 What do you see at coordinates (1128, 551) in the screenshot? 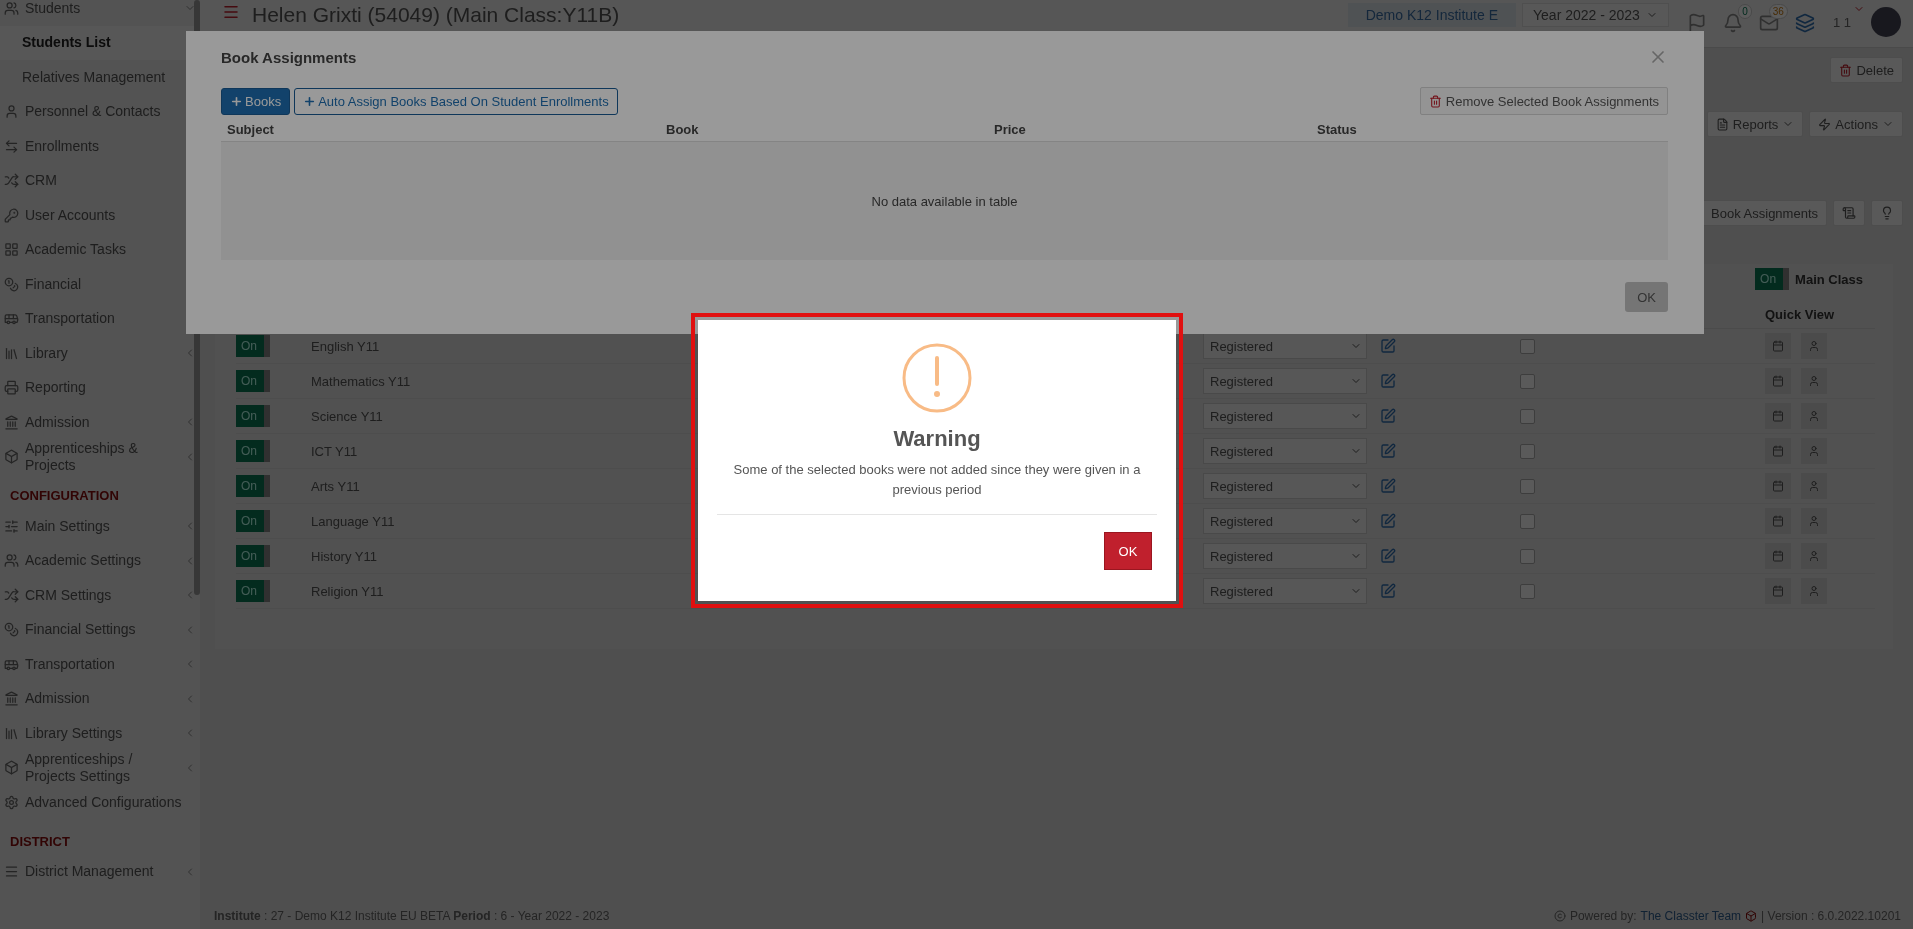
I see `ok-button: OK` at bounding box center [1128, 551].